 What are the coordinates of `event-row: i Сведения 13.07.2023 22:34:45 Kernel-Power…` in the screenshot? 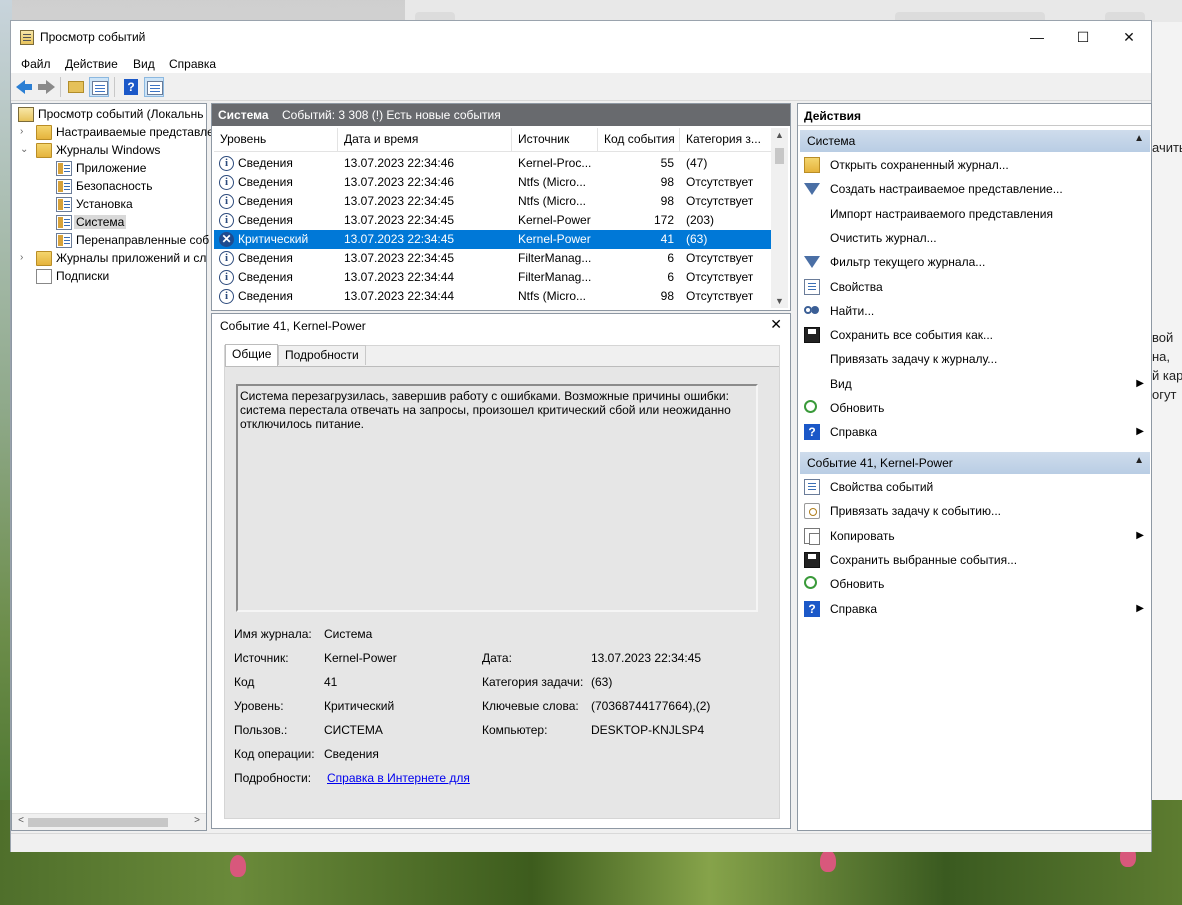 It's located at (493, 220).